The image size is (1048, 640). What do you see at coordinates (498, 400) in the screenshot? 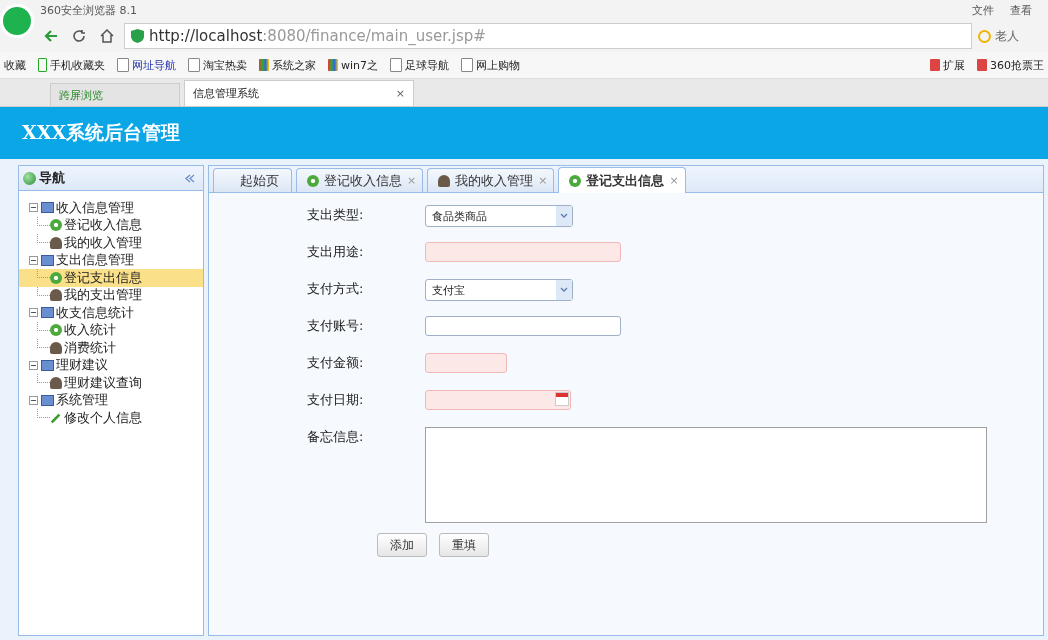
I see `date-field` at bounding box center [498, 400].